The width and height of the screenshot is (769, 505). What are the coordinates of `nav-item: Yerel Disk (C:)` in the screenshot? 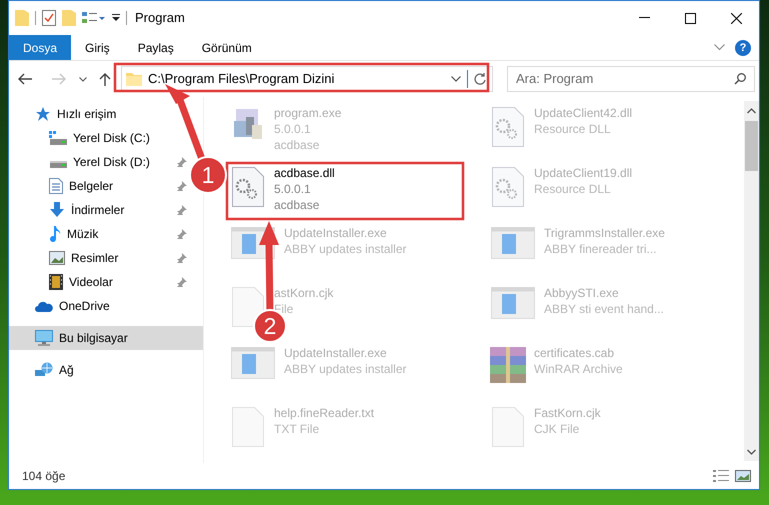 It's located at (100, 138).